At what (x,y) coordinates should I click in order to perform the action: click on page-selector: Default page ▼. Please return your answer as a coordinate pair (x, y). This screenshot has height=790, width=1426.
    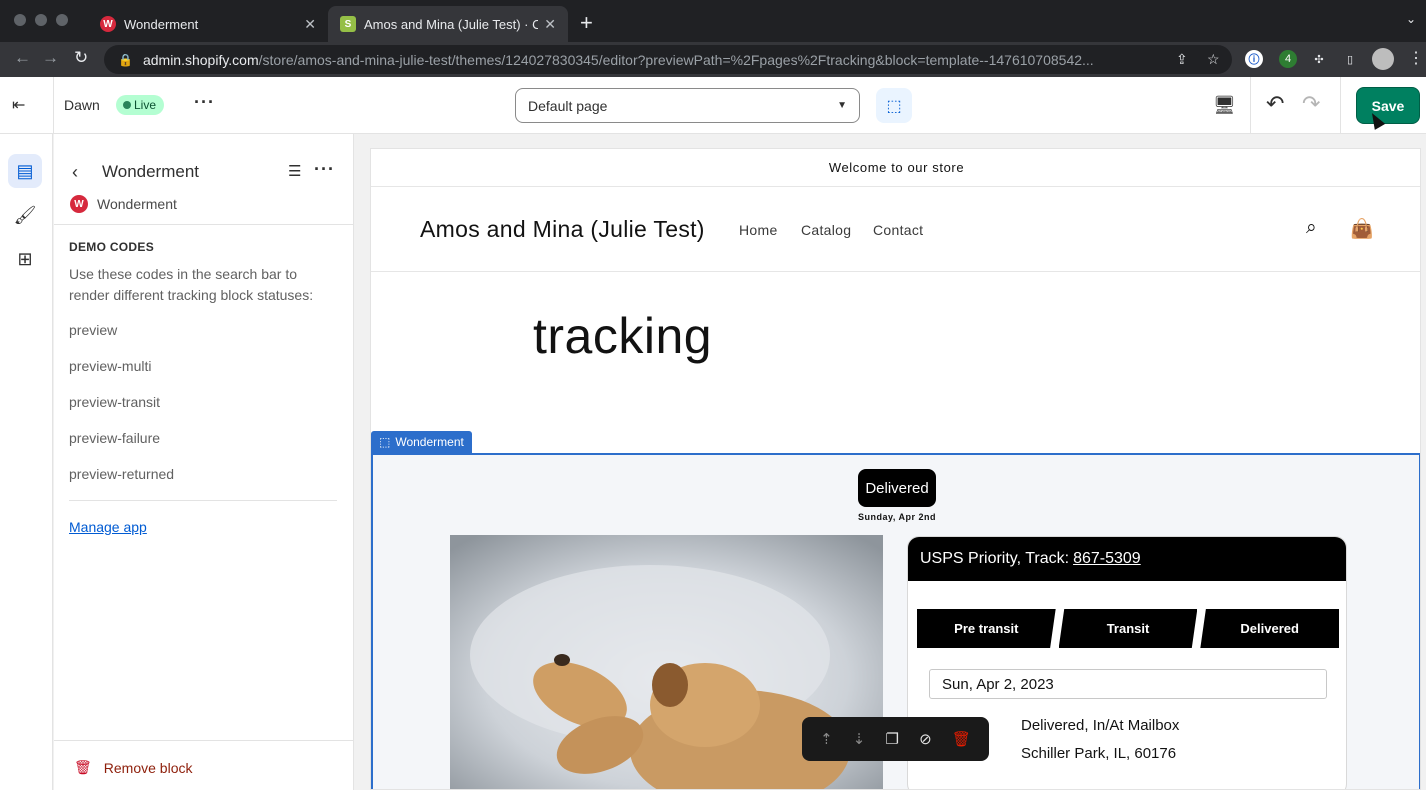
    Looking at the image, I should click on (687, 105).